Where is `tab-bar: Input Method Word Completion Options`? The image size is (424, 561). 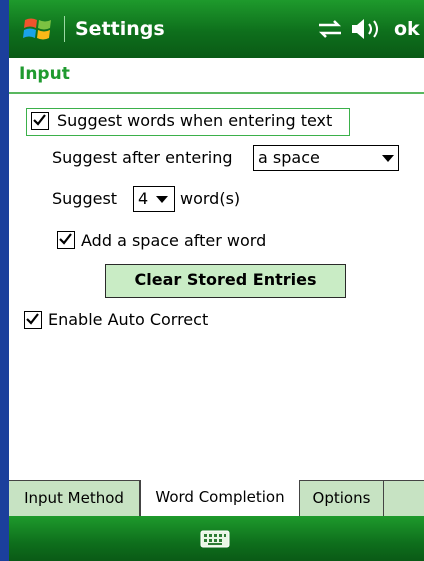
tab-bar: Input Method Word Completion Options is located at coordinates (216, 498).